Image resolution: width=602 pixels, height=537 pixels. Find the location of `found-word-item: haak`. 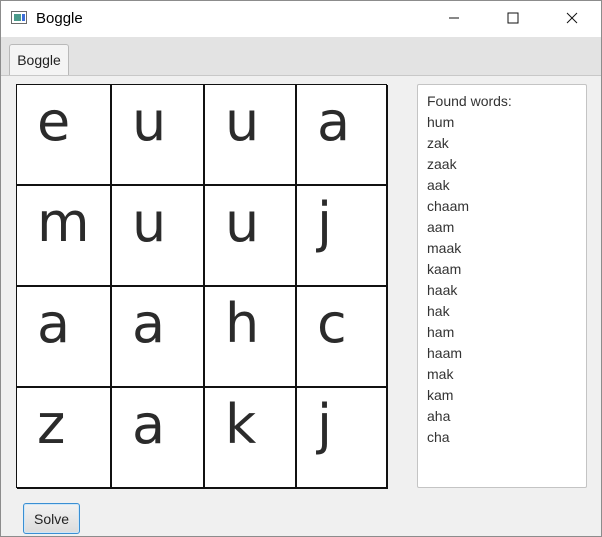

found-word-item: haak is located at coordinates (442, 290).